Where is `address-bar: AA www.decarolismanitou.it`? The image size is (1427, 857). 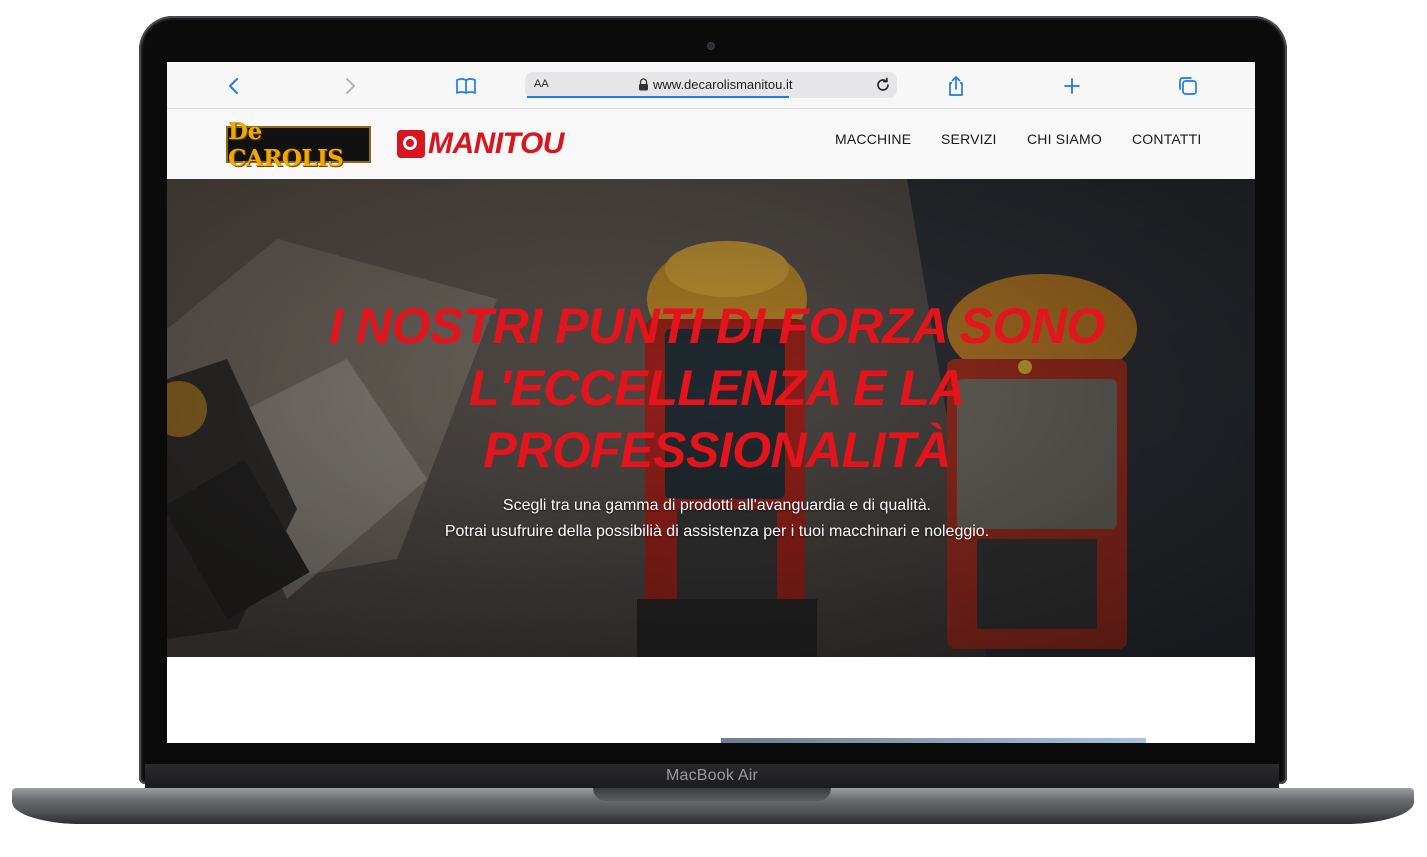
address-bar: AA www.decarolismanitou.it is located at coordinates (711, 85).